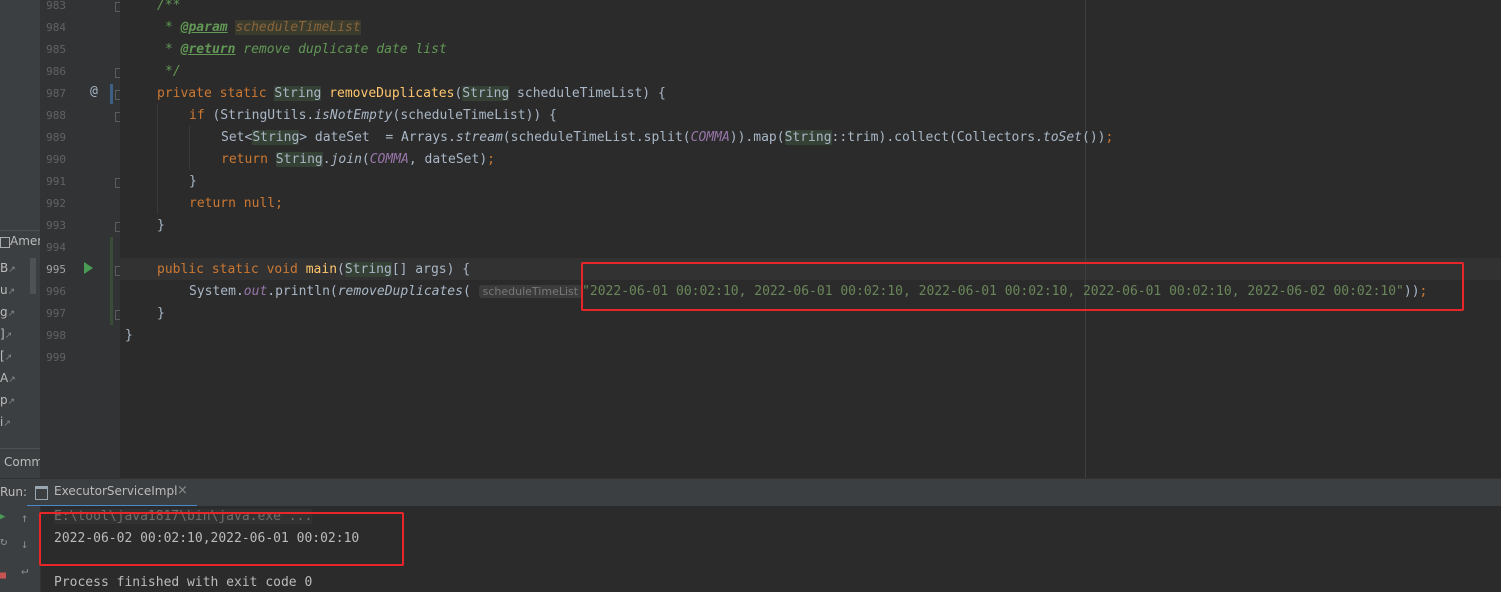 The height and width of the screenshot is (592, 1501). What do you see at coordinates (448, 159) in the screenshot?
I see `code-text: , dateSet)` at bounding box center [448, 159].